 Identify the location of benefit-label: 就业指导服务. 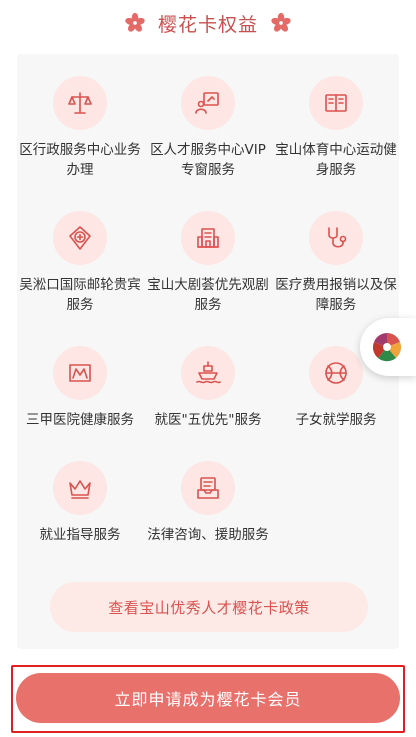
(80, 535).